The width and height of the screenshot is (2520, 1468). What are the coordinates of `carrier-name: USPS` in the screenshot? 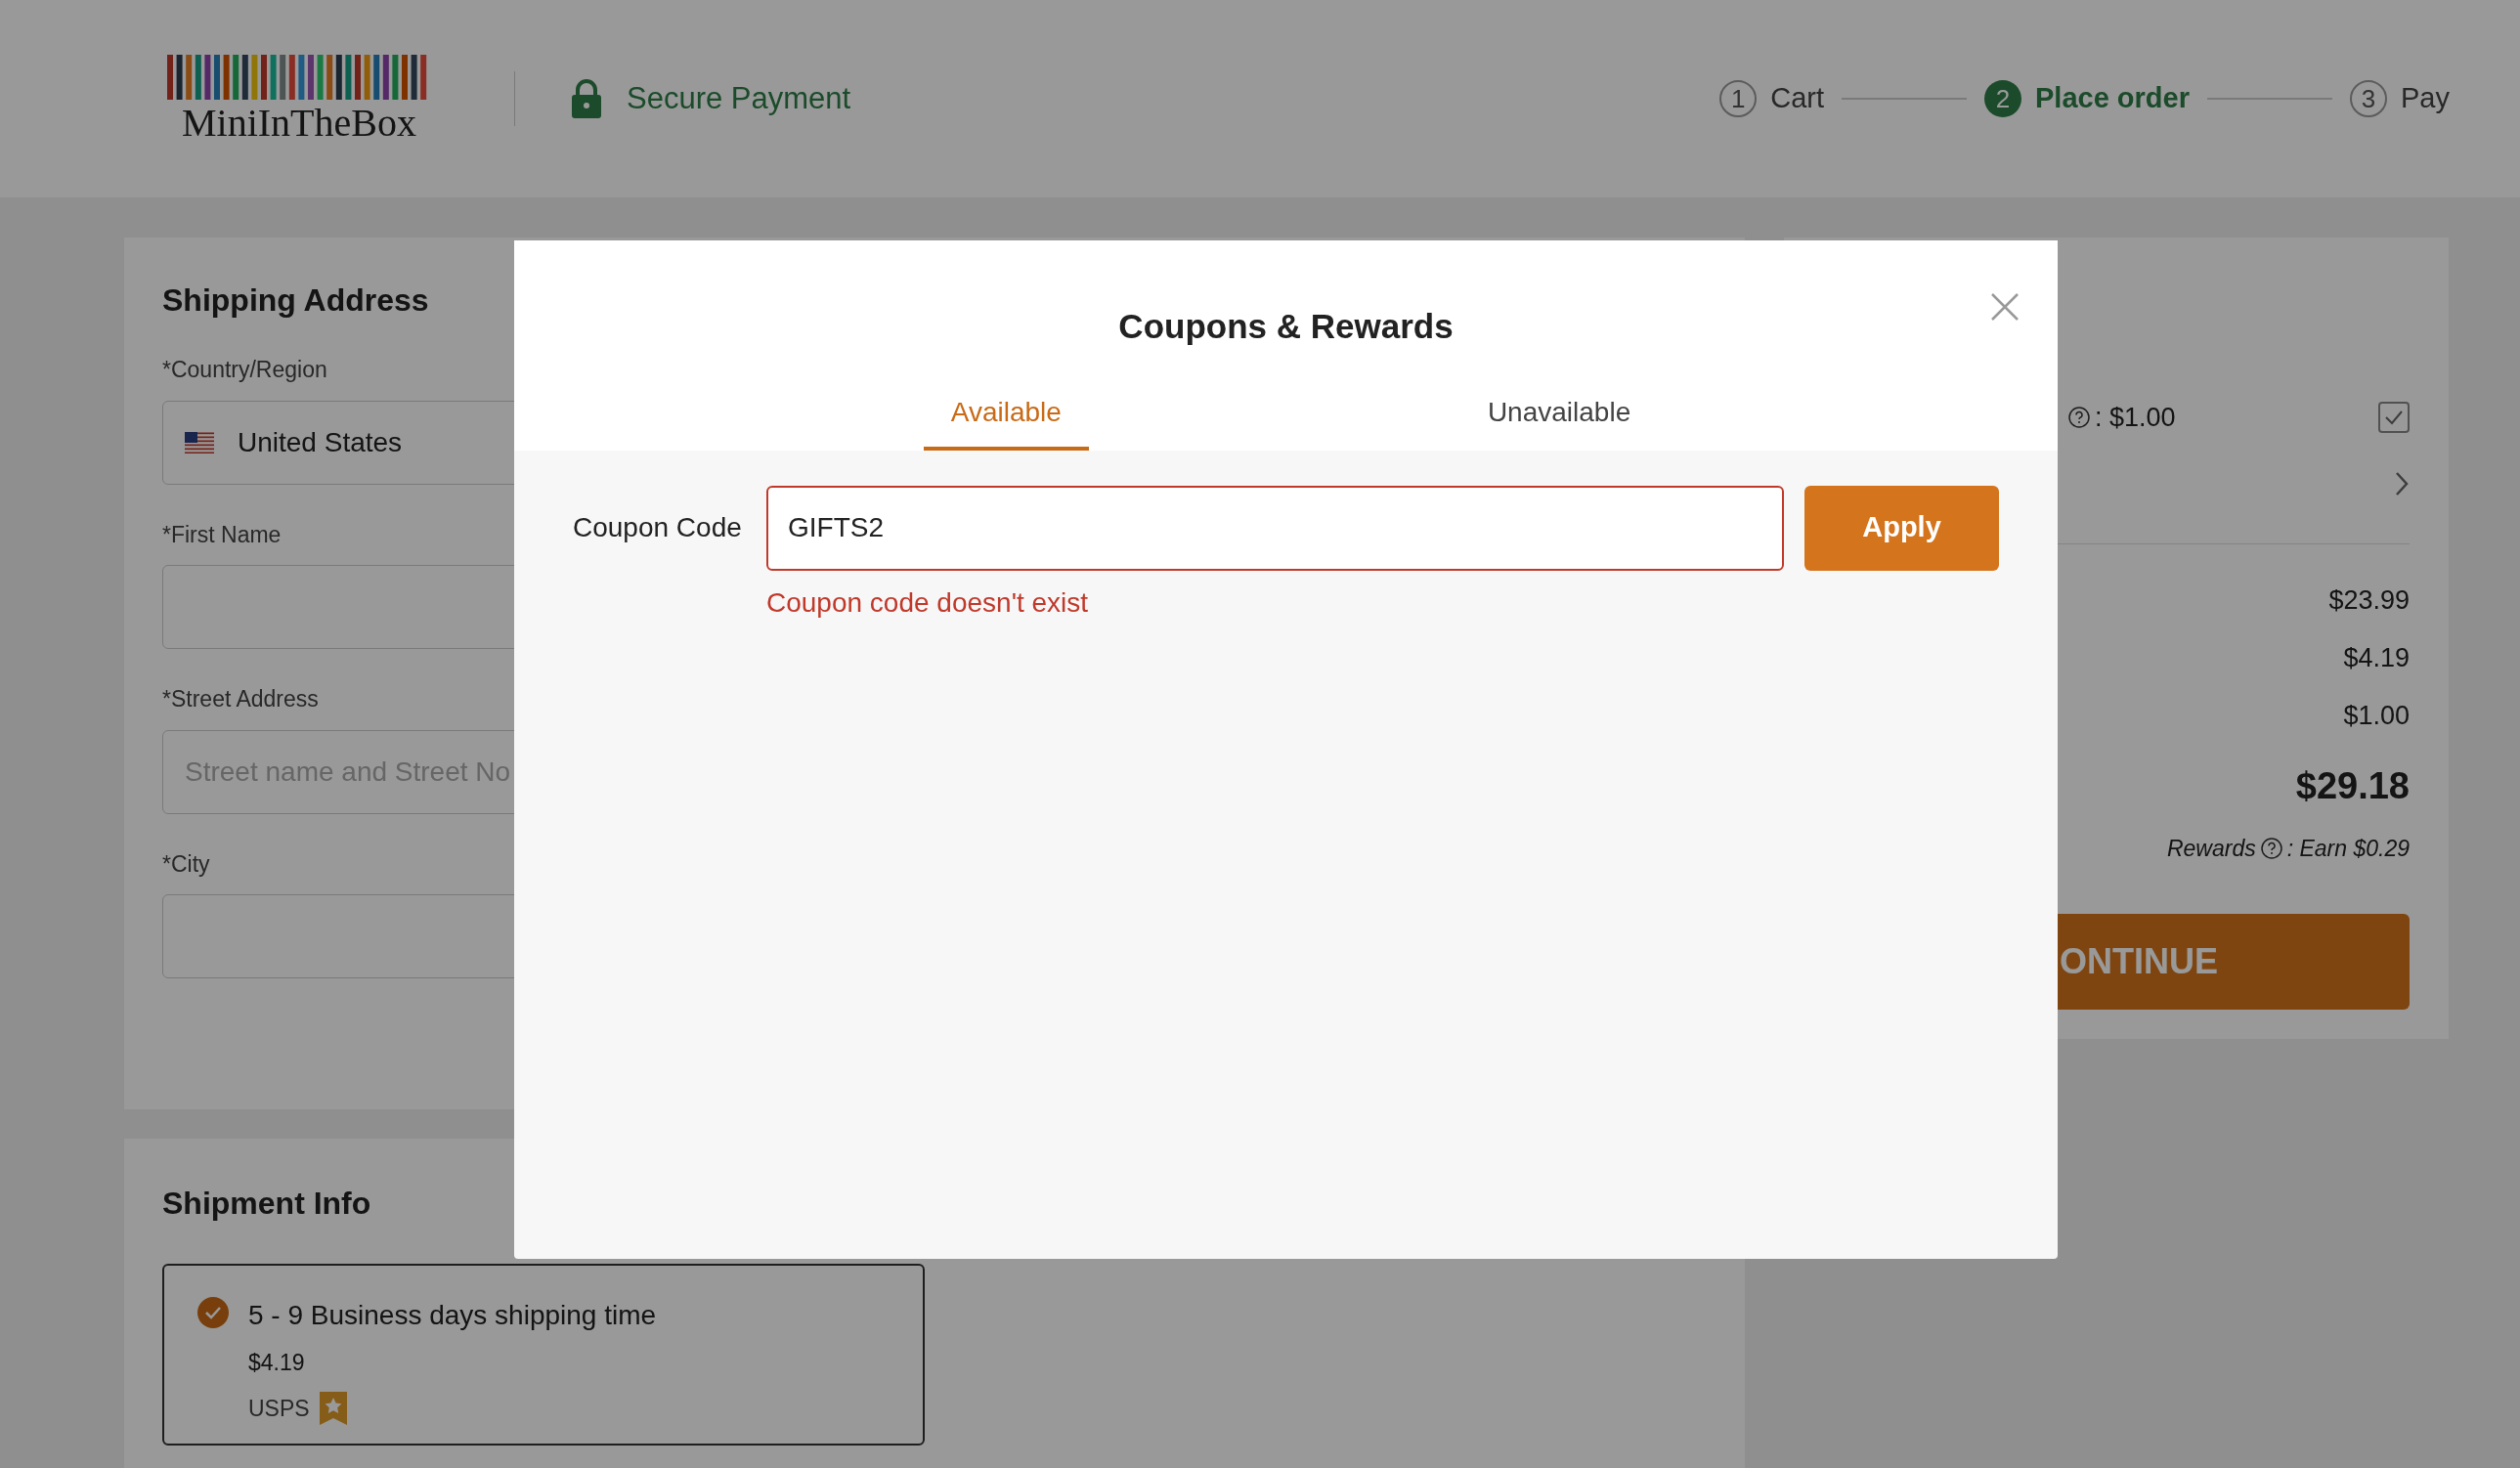 It's located at (279, 1408).